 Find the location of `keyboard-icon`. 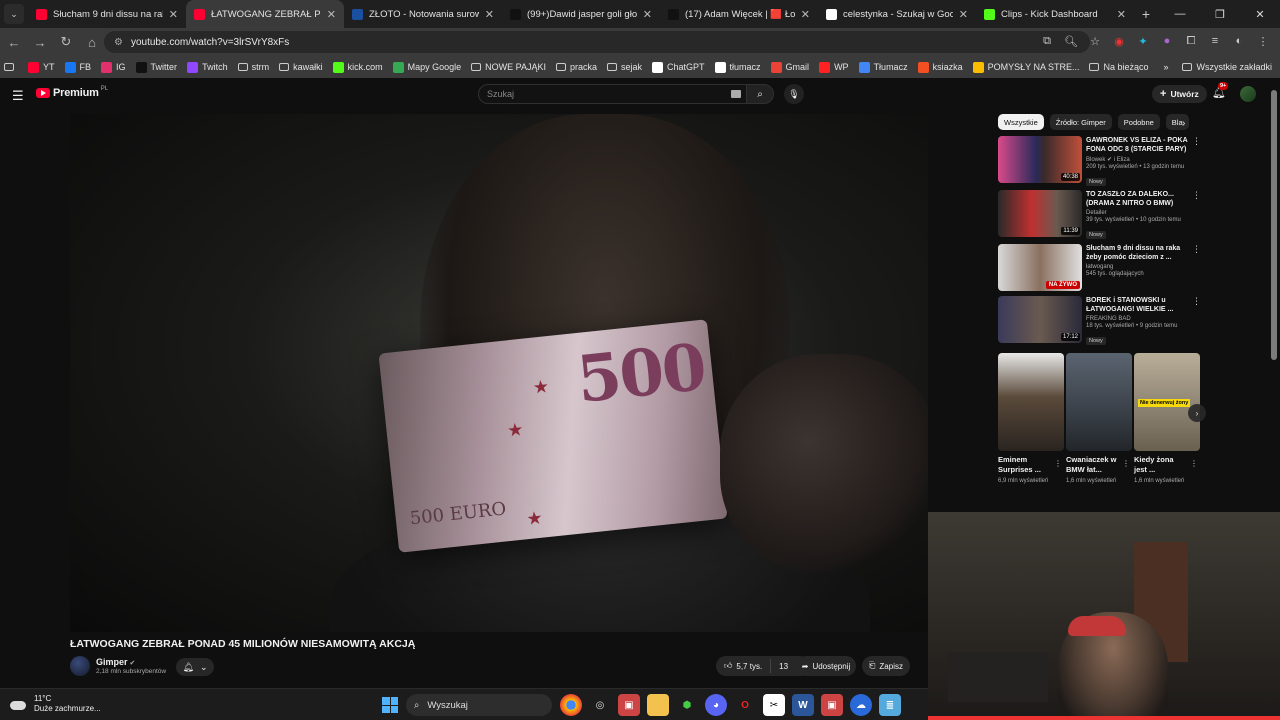

keyboard-icon is located at coordinates (736, 94).